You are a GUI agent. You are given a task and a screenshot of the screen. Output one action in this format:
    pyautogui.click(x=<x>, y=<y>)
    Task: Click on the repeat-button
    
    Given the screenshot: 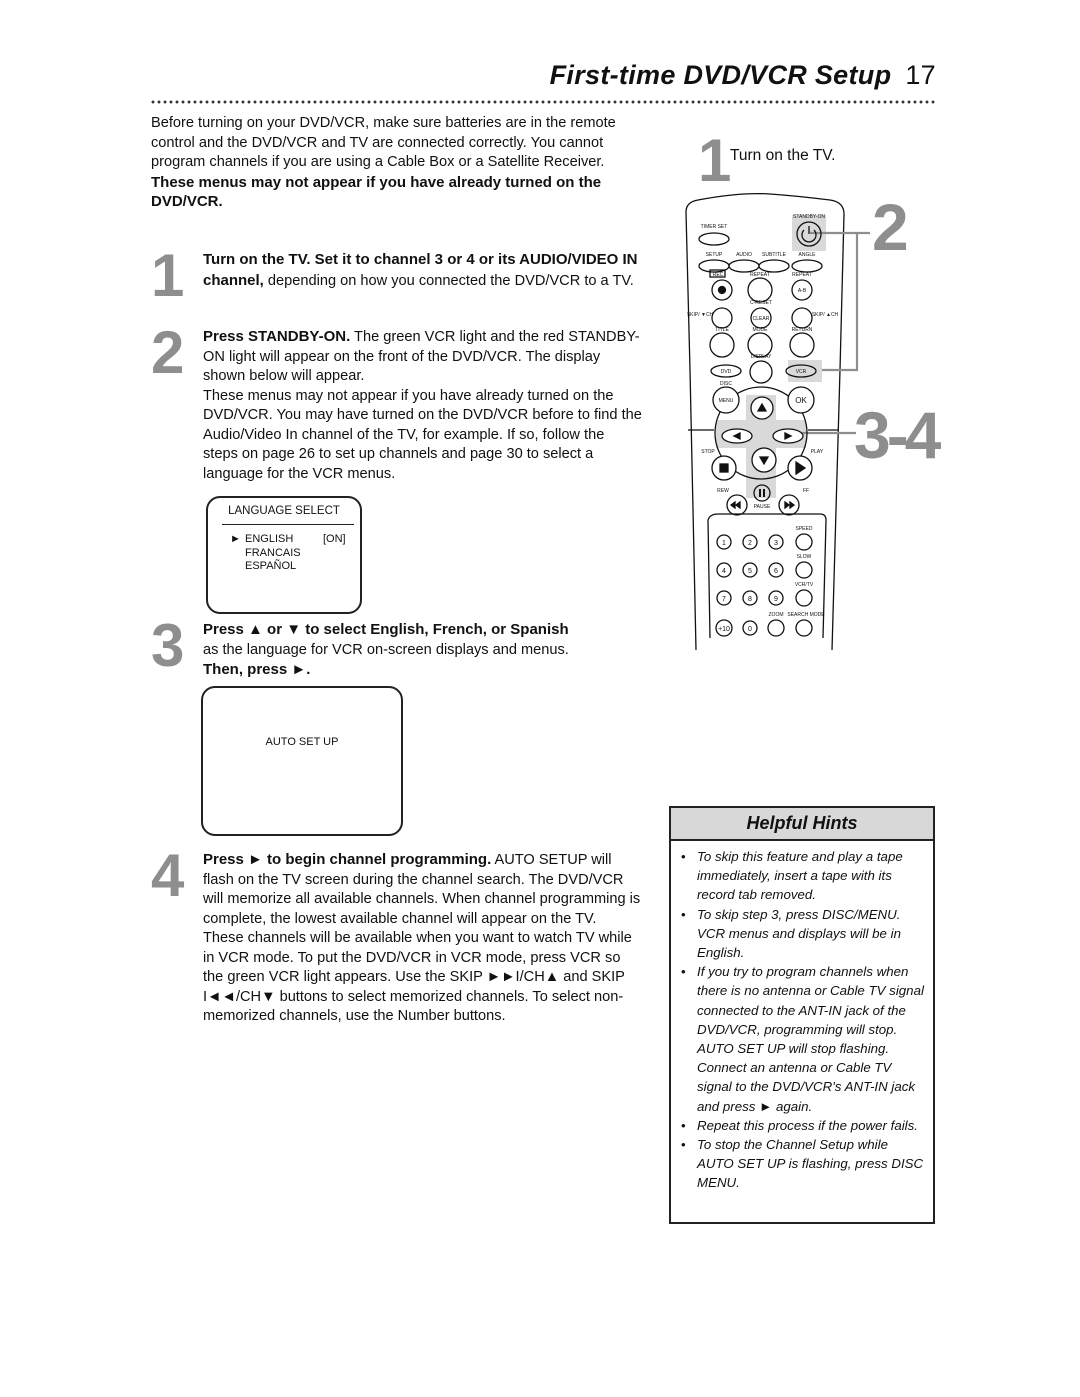 What is the action you would take?
    pyautogui.click(x=760, y=290)
    